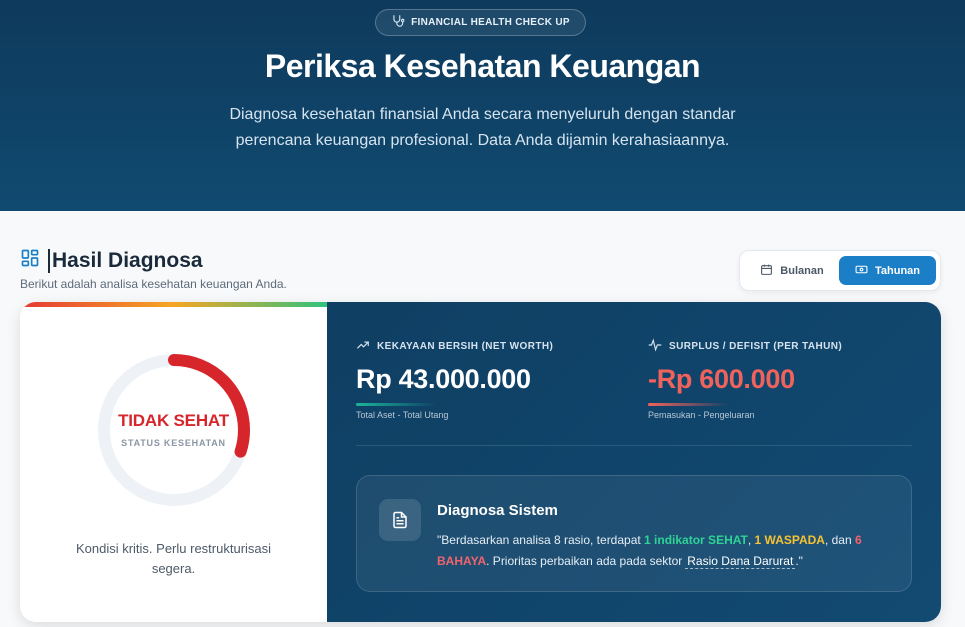 The image size is (965, 627). I want to click on activity-icon, so click(655, 346).